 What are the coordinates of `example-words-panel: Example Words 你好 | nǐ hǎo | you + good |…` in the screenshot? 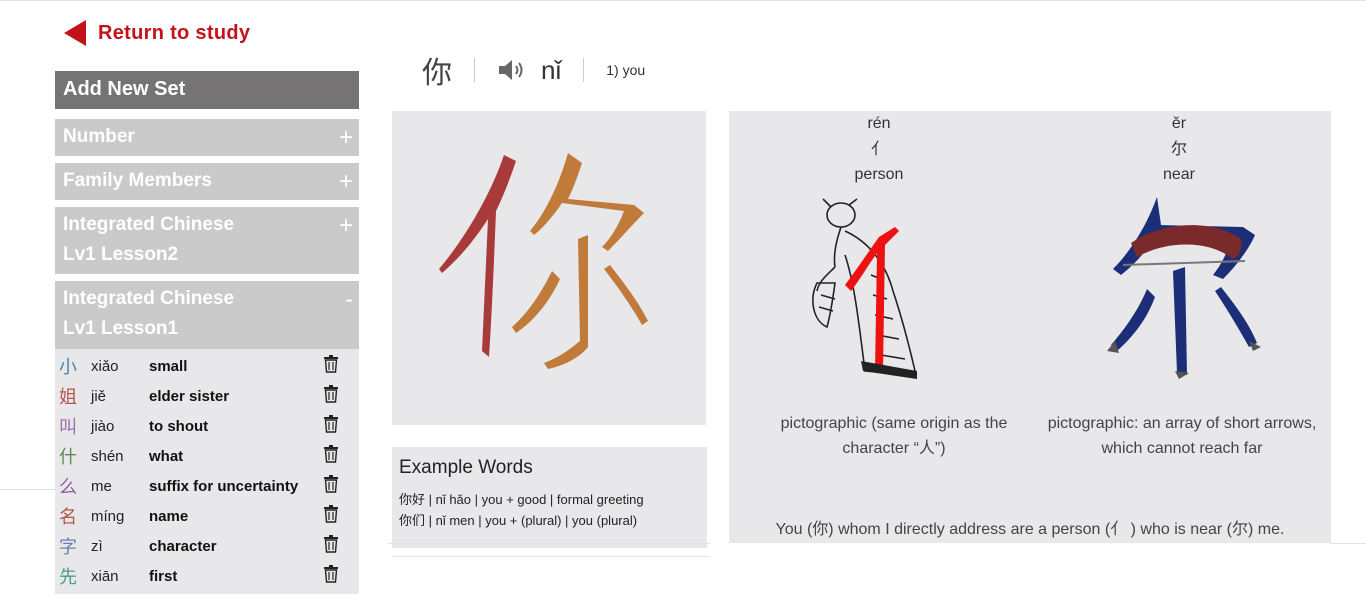 It's located at (549, 497).